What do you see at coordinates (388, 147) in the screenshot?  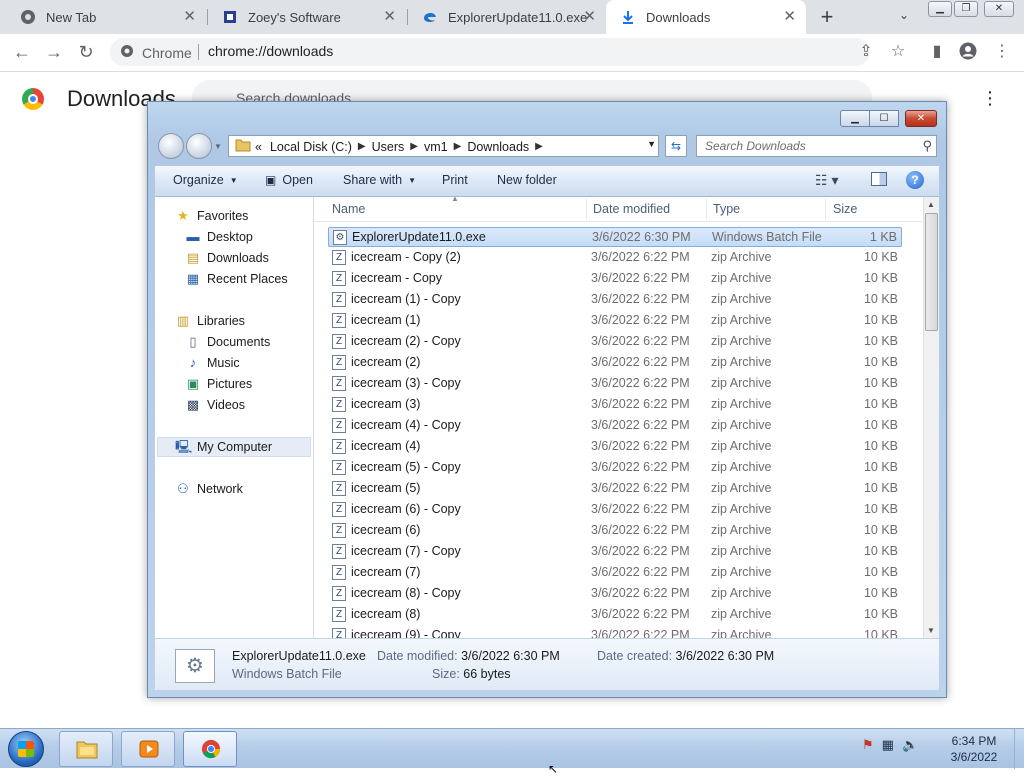 I see `breadcrumb-users: Users` at bounding box center [388, 147].